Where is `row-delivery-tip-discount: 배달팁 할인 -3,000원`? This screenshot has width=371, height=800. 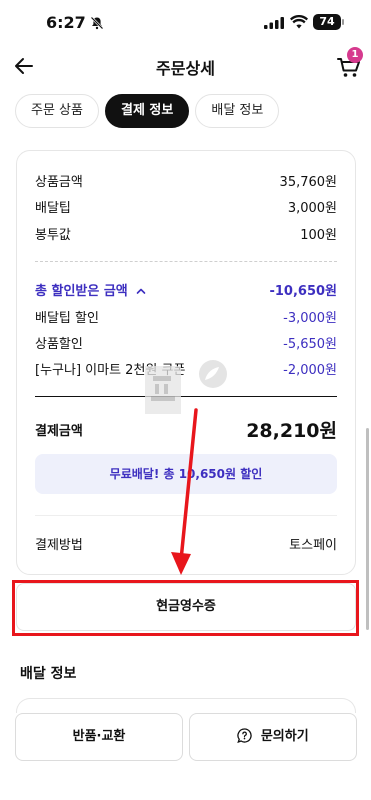
row-delivery-tip-discount: 배달팁 할인 -3,000원 is located at coordinates (186, 316).